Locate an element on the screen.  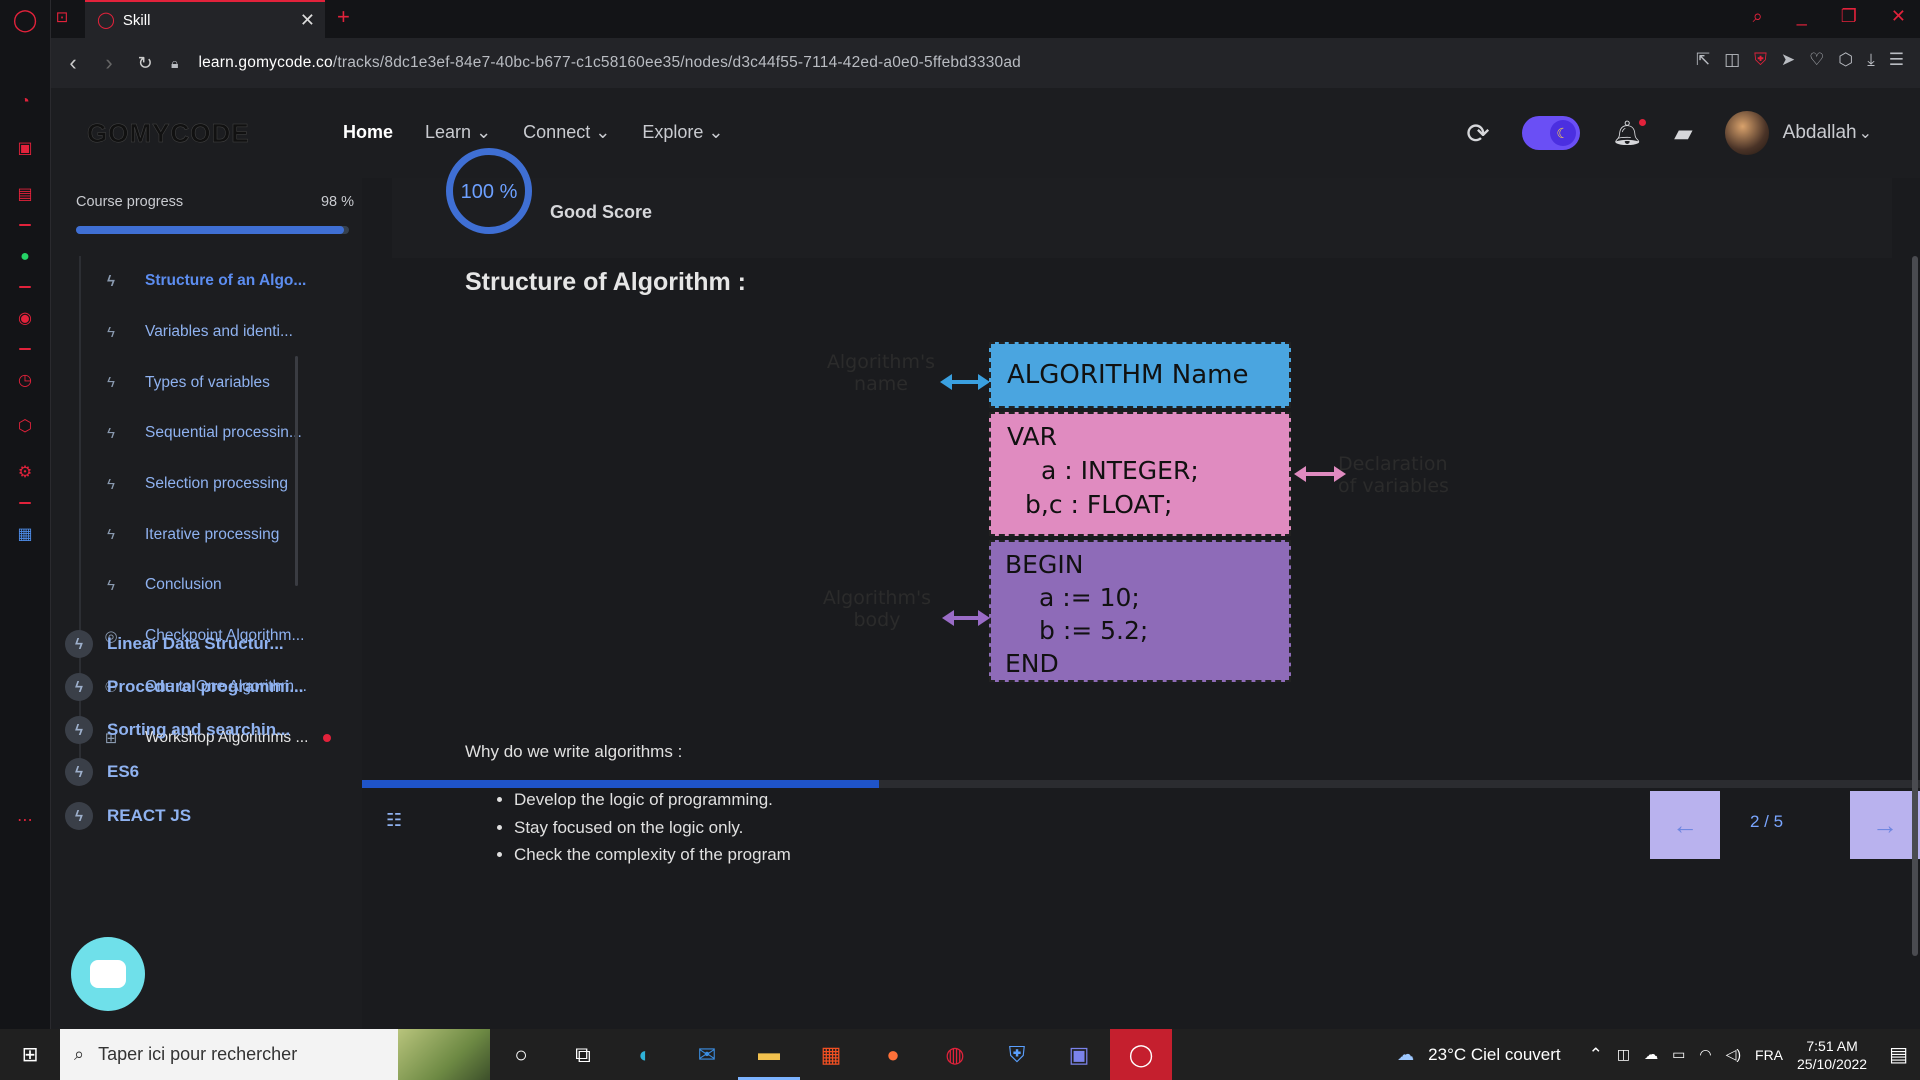
more-icon: ⋯ is located at coordinates (25, 820).